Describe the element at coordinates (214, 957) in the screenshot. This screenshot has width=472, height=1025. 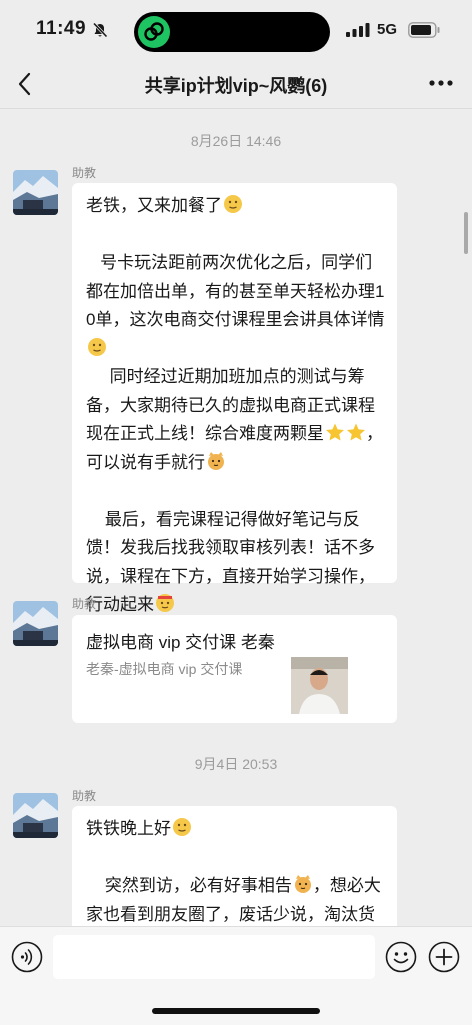
I see `message-input` at that location.